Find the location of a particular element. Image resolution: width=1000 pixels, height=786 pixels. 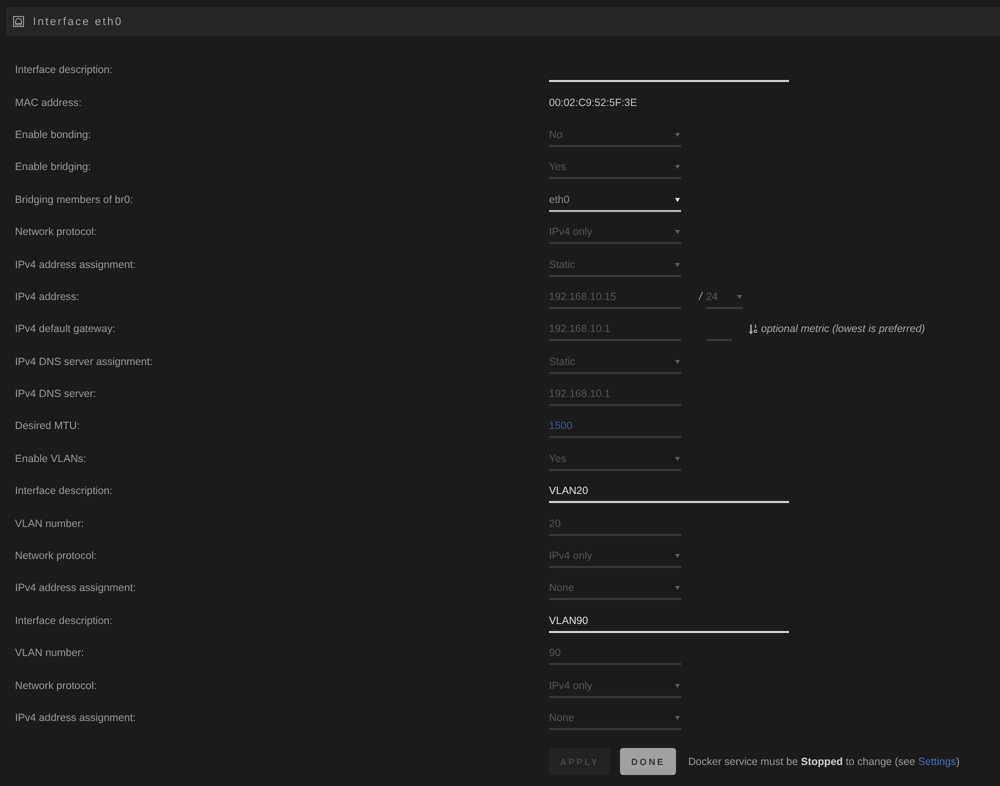

field-value: 00:02:C9:52:5F:3E is located at coordinates (593, 102).